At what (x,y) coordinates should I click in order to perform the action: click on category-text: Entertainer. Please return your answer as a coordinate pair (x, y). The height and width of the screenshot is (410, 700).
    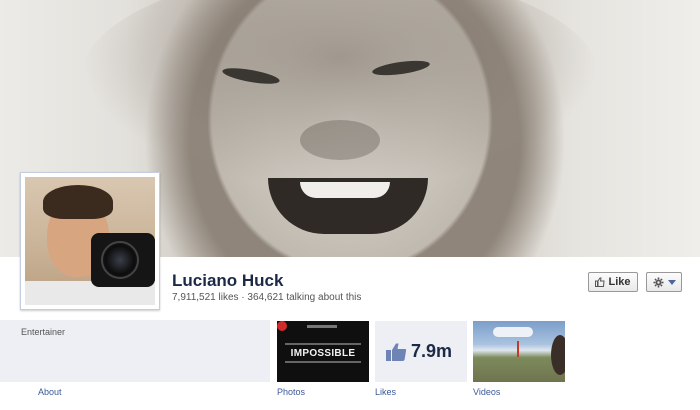
    Looking at the image, I should click on (43, 332).